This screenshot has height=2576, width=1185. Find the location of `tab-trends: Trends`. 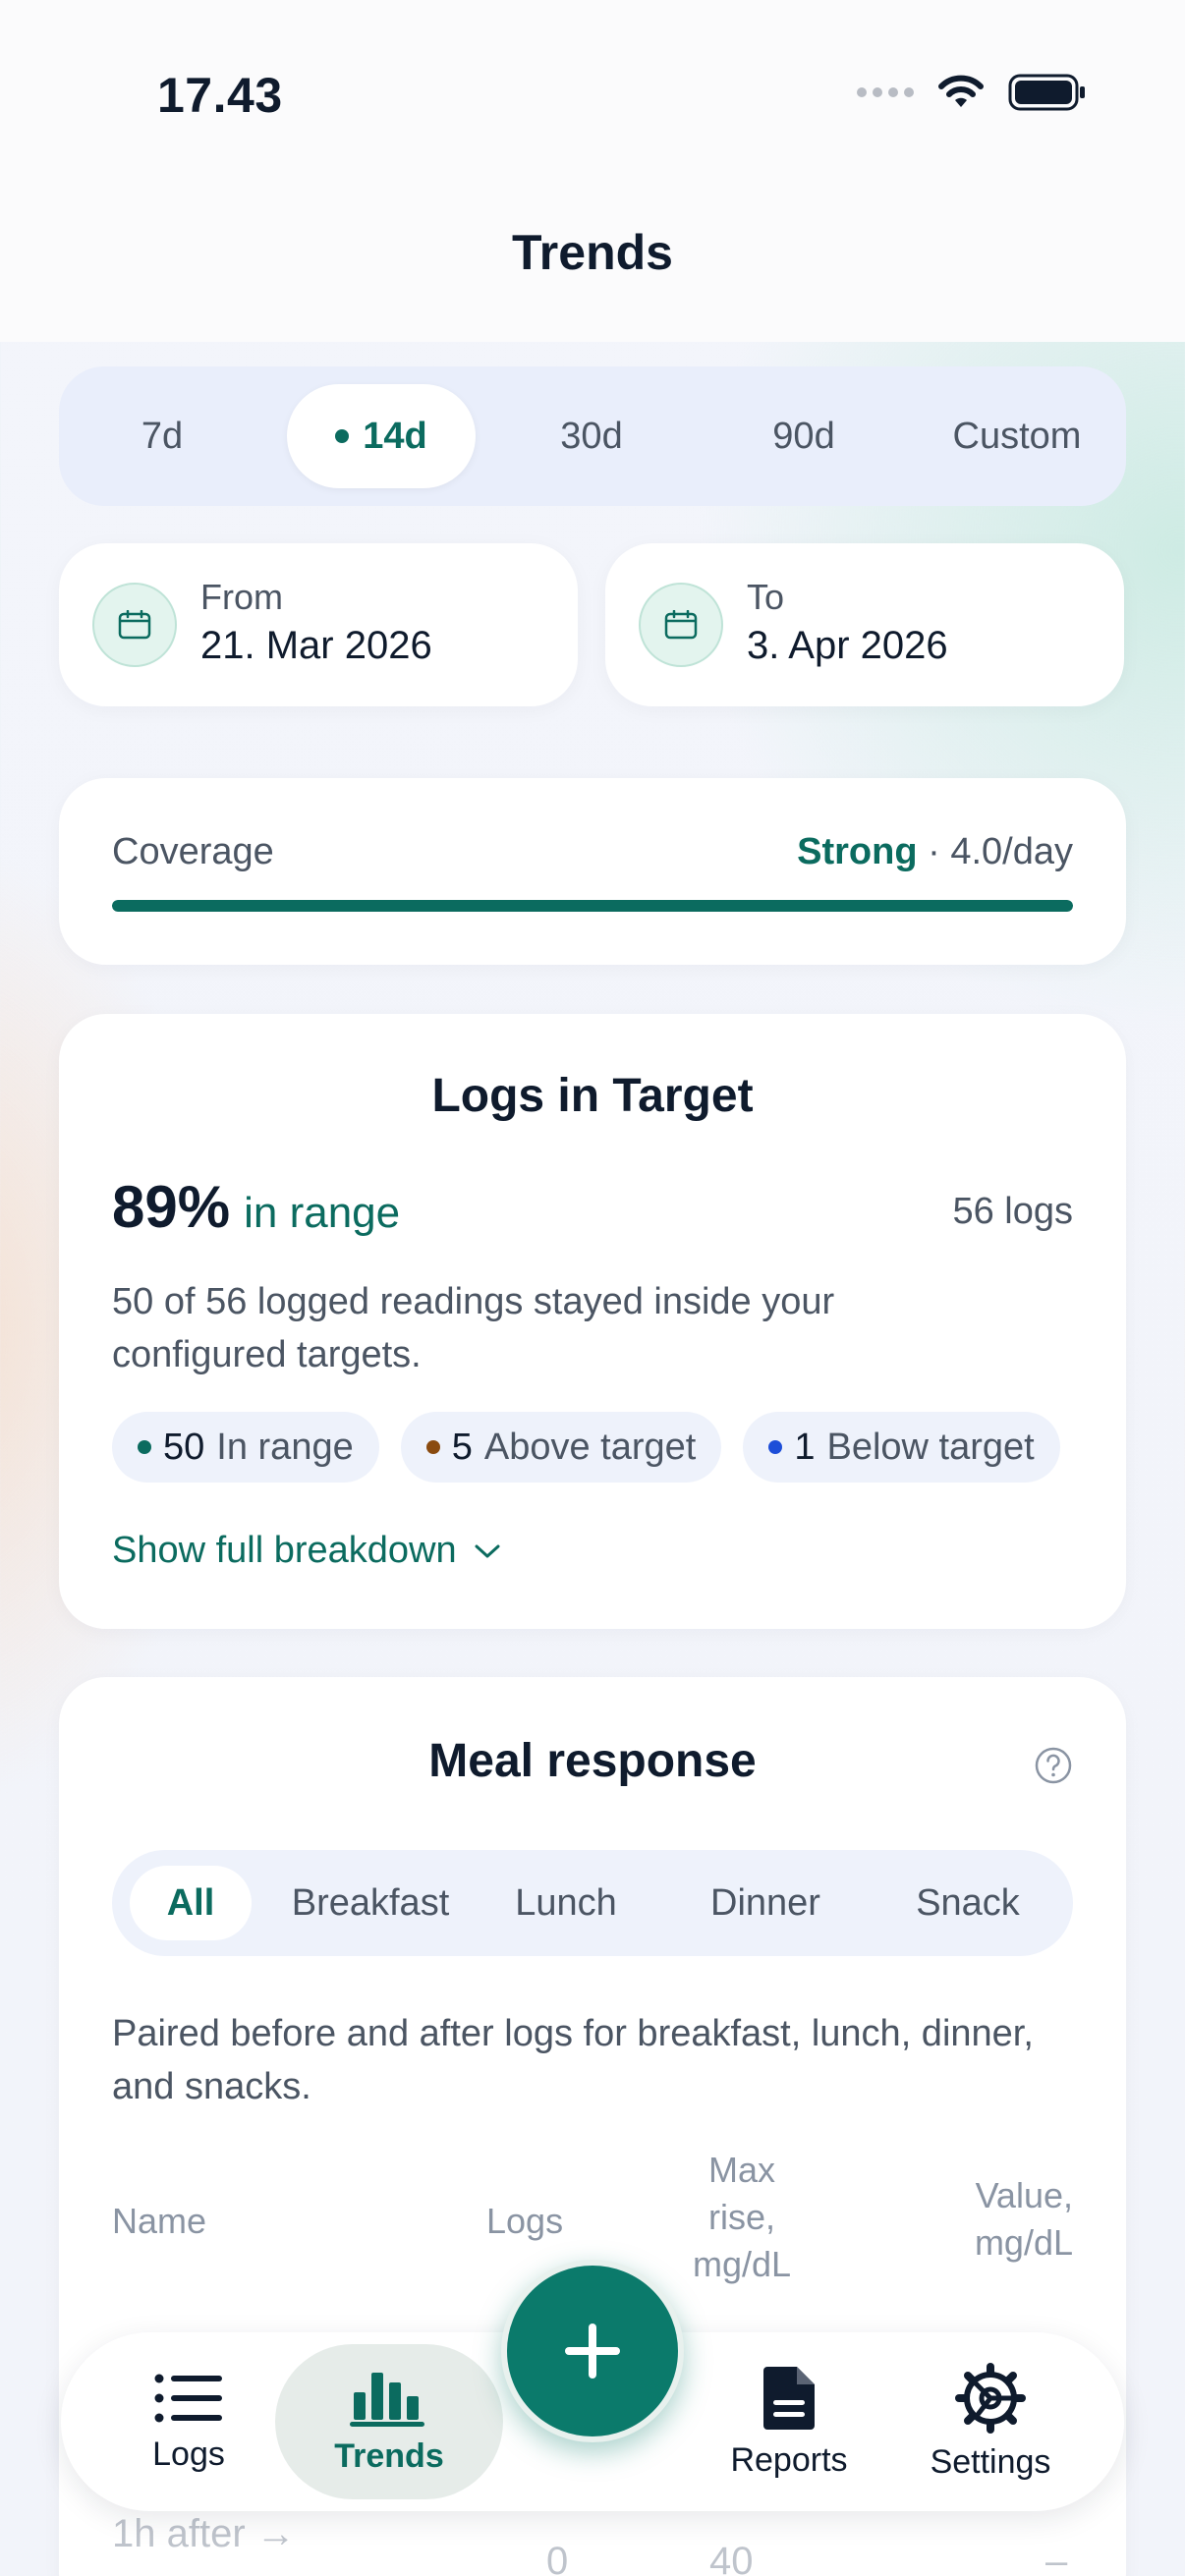

tab-trends: Trends is located at coordinates (389, 2421).